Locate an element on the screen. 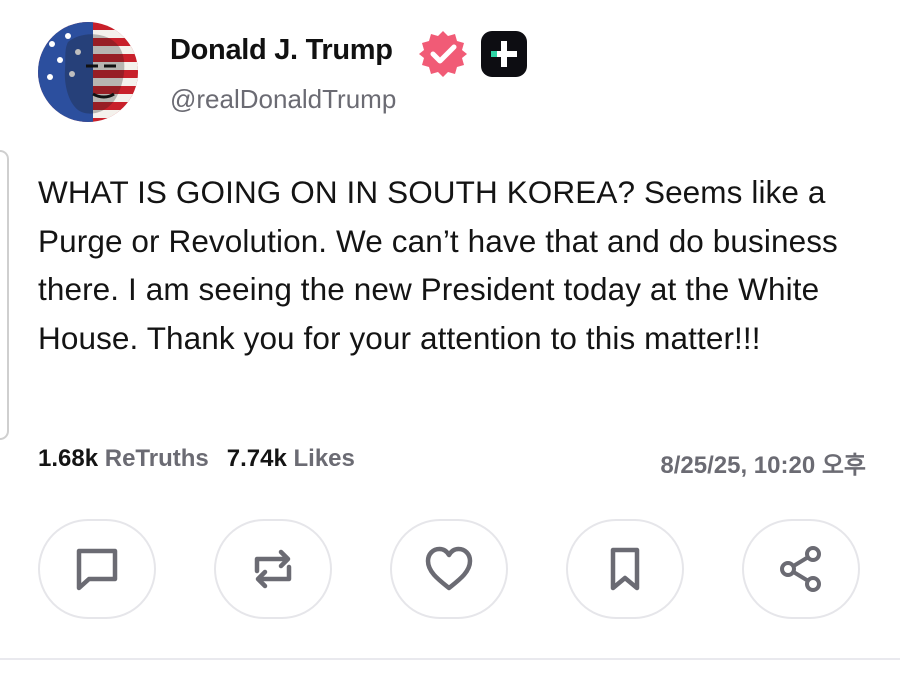  heart-icon is located at coordinates (449, 568).